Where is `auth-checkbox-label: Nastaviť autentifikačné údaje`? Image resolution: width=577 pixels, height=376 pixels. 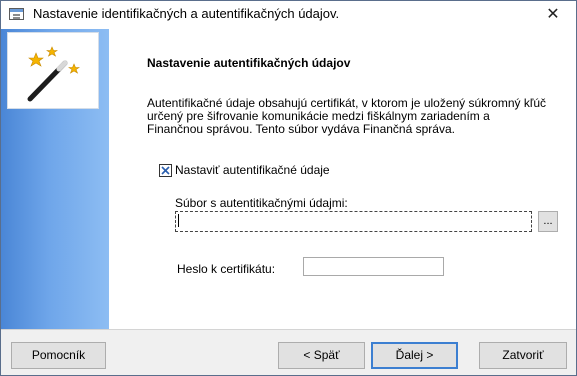 auth-checkbox-label: Nastaviť autentifikačné údaje is located at coordinates (252, 170).